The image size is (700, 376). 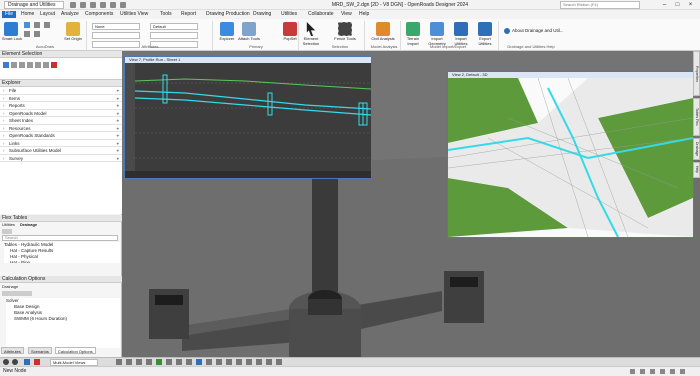 I want to click on explorer-item-file: › File ⌖, so click(x=61, y=91).